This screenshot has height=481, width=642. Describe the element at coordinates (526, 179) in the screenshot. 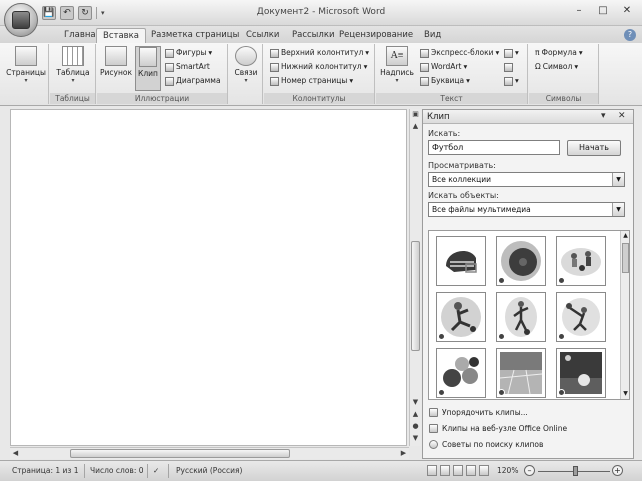

I see `collections-select: Все коллекции ▼` at that location.